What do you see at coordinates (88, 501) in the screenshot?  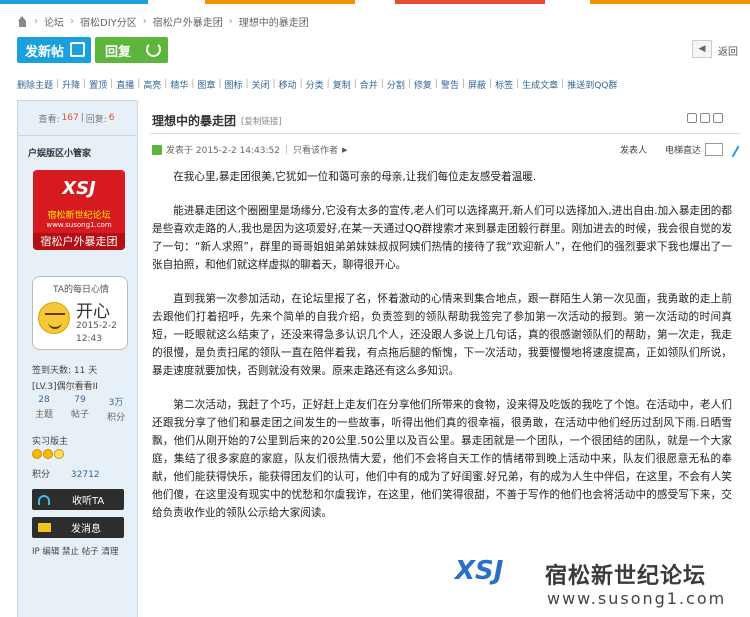 I see `follow-label: 收听TA` at bounding box center [88, 501].